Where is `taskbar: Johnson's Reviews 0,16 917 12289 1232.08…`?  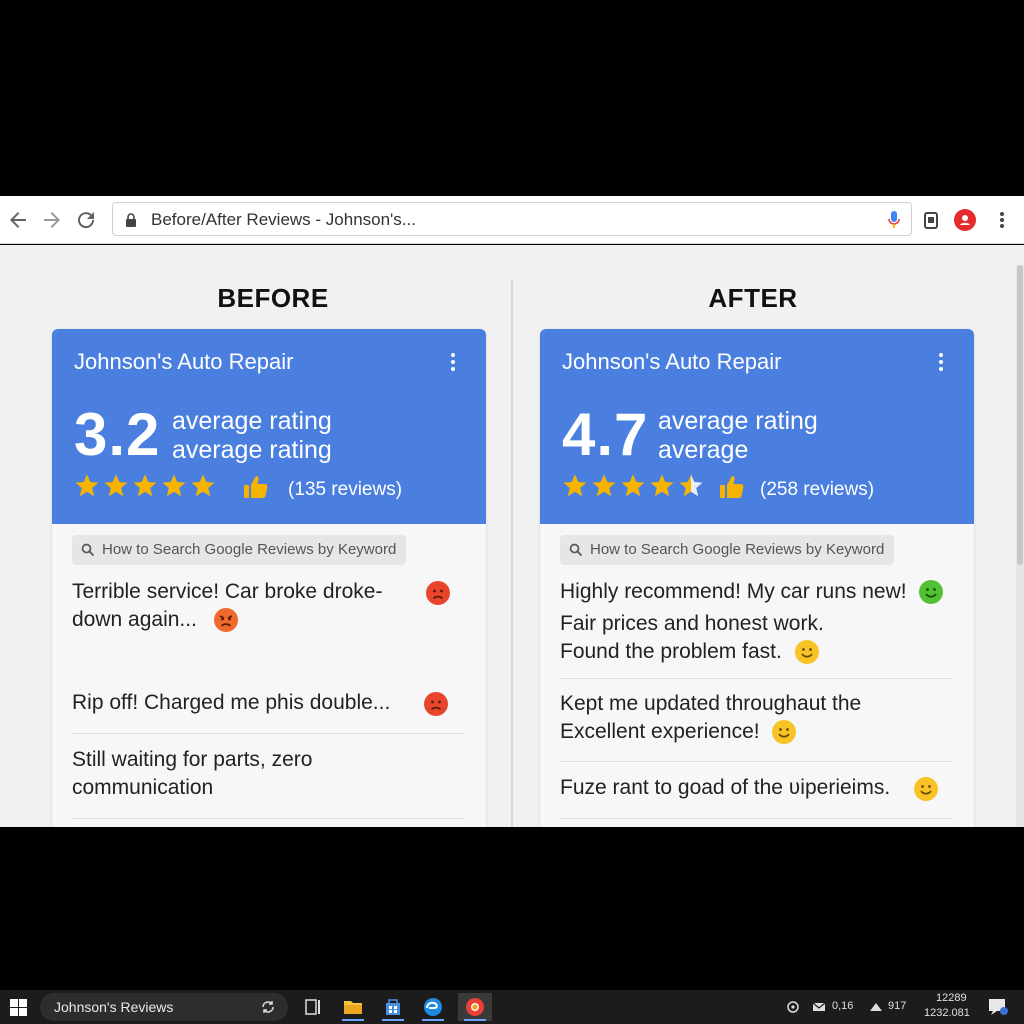
taskbar: Johnson's Reviews 0,16 917 12289 1232.08… is located at coordinates (512, 1007).